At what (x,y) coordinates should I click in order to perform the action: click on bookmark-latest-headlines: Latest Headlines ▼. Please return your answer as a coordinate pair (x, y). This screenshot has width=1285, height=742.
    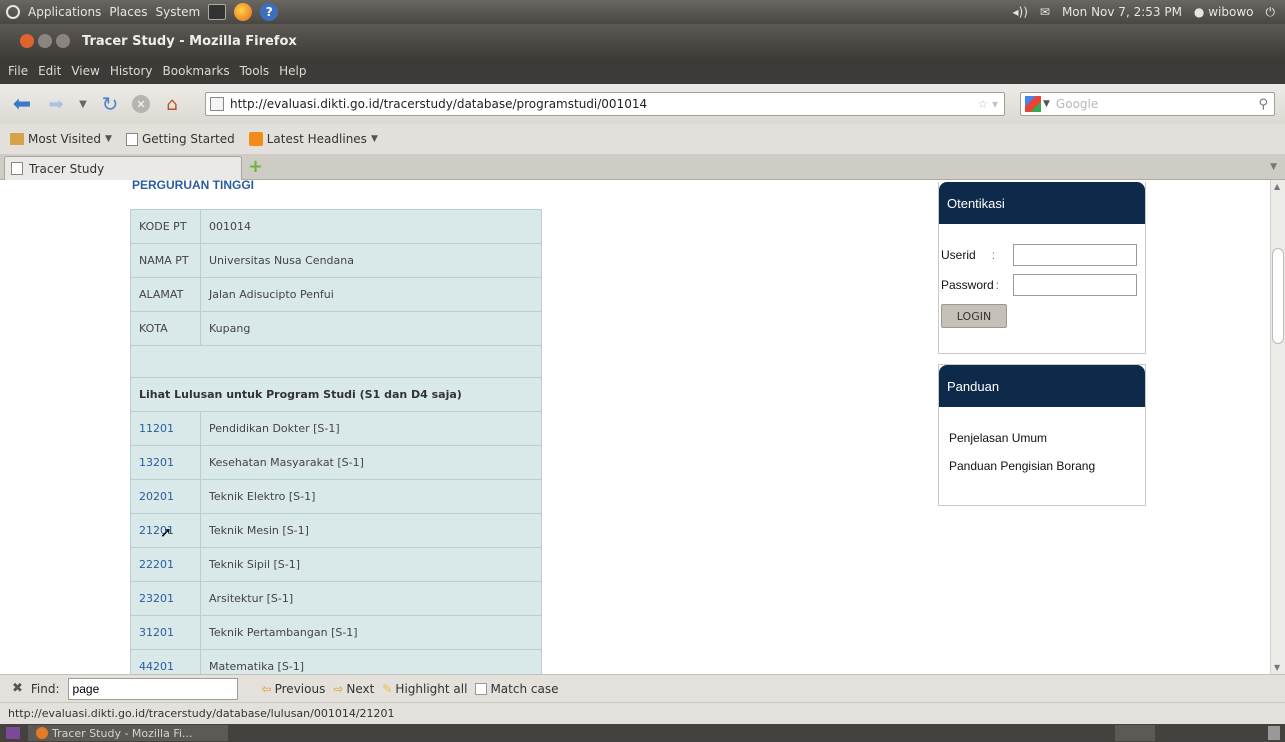
    Looking at the image, I should click on (313, 139).